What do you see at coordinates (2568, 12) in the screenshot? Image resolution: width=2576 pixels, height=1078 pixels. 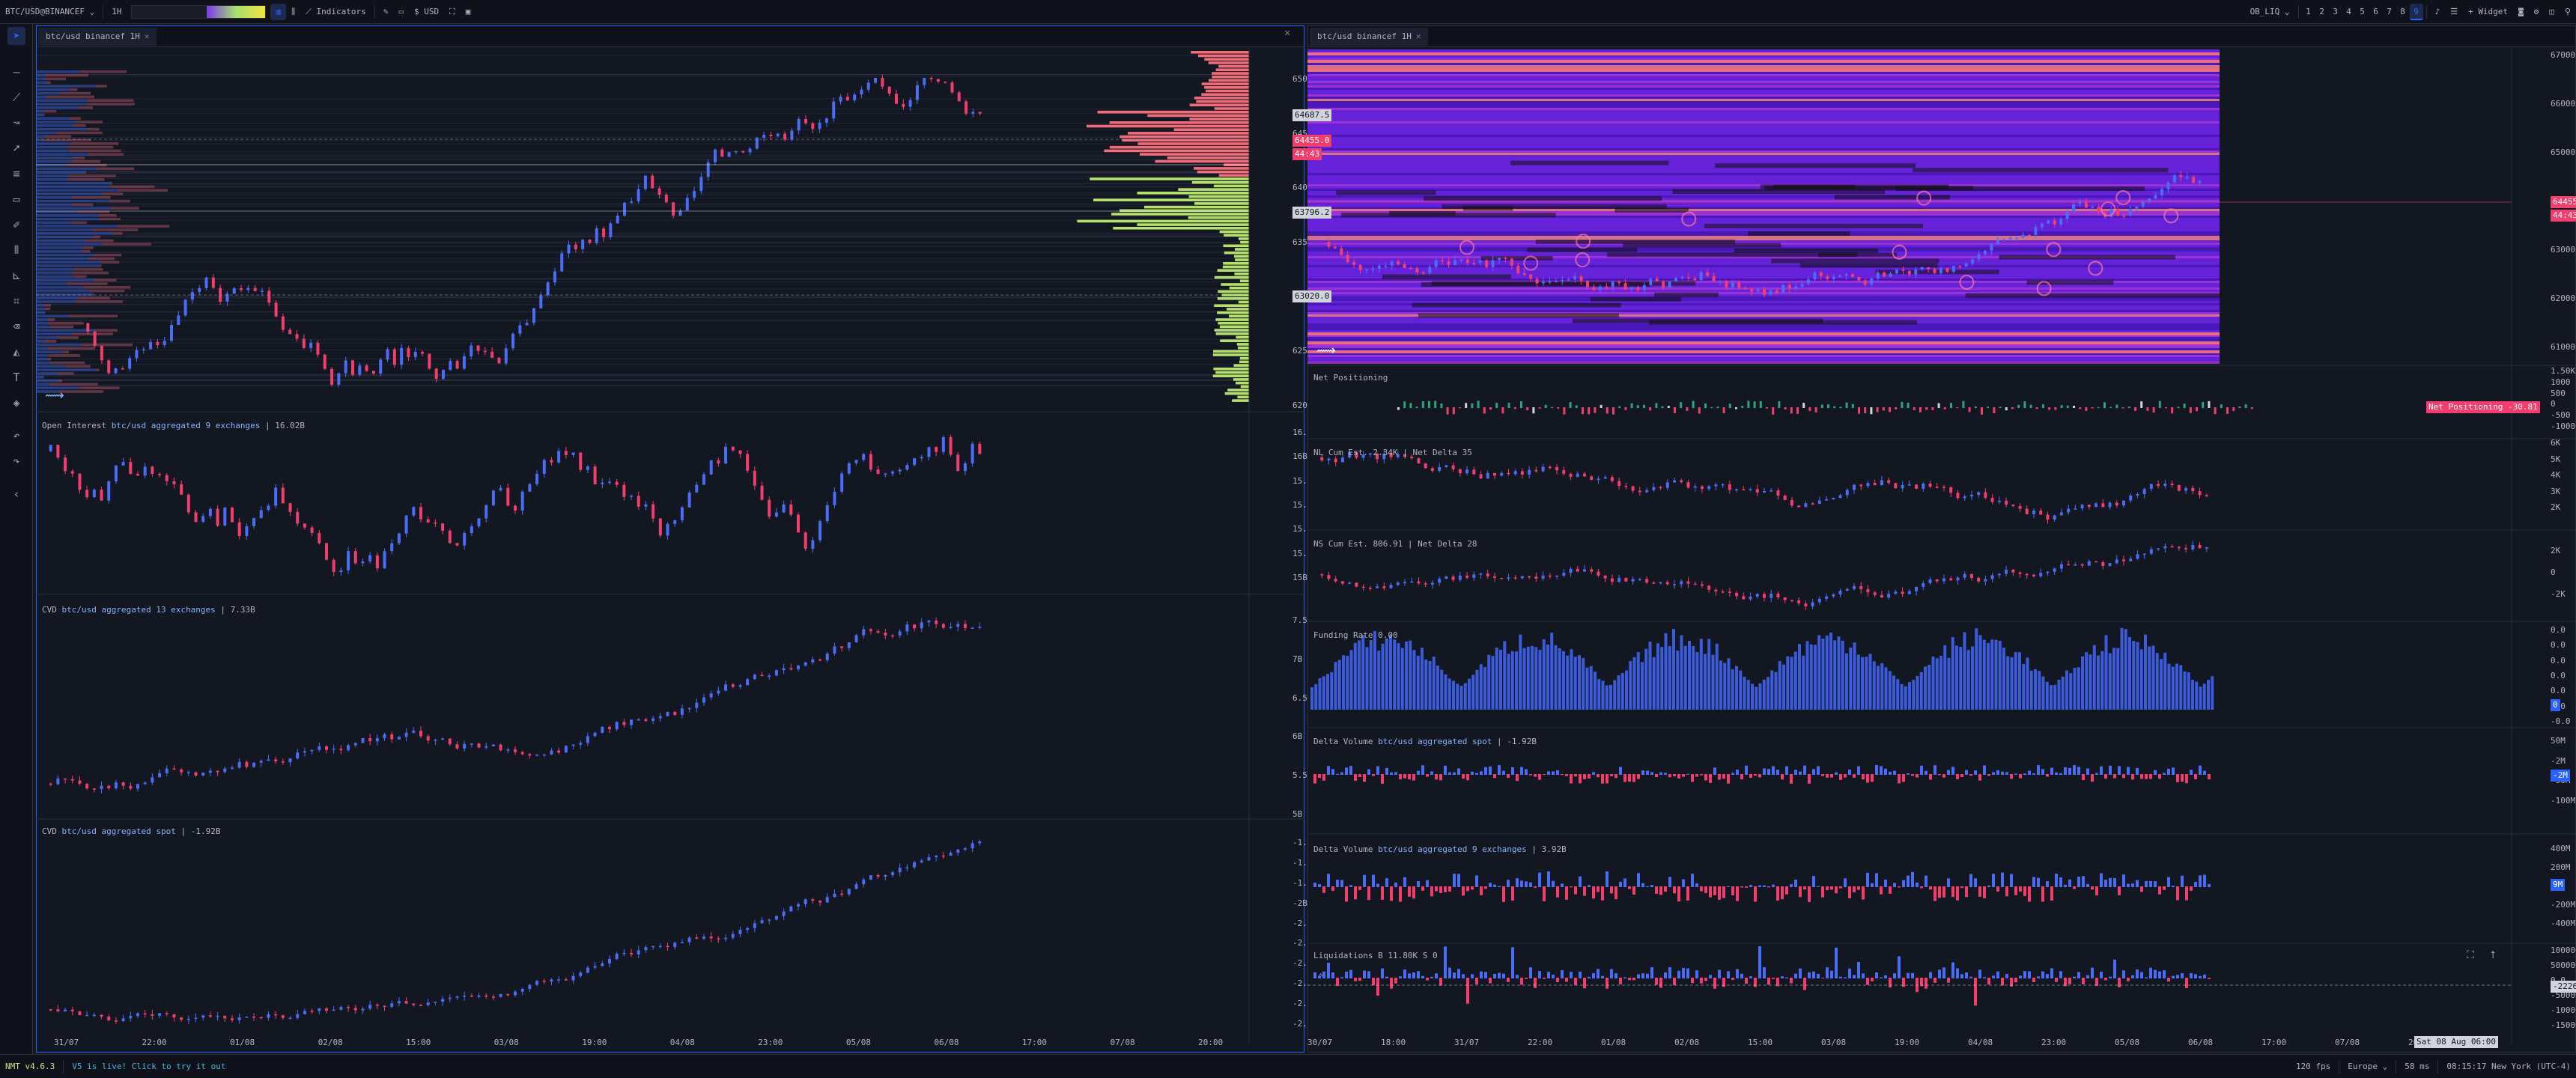 I see `user-icon: ⚲` at bounding box center [2568, 12].